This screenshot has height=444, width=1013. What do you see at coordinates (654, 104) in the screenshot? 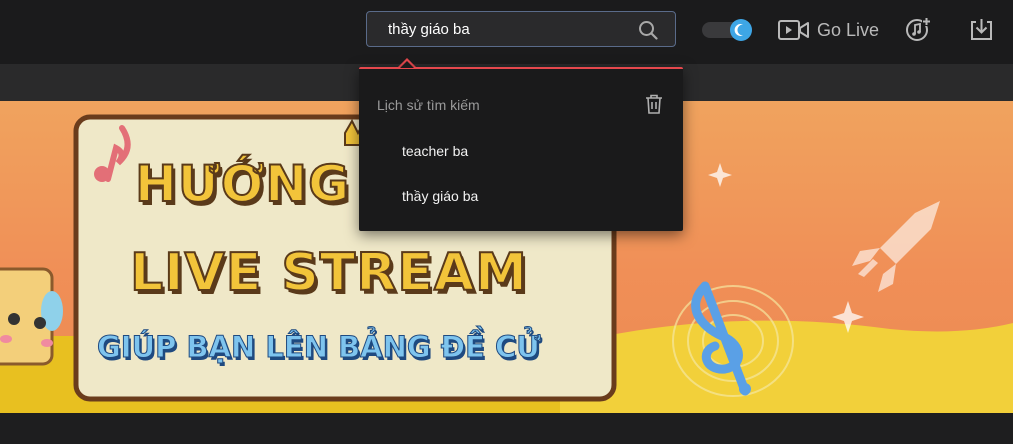
I see `trash-icon` at bounding box center [654, 104].